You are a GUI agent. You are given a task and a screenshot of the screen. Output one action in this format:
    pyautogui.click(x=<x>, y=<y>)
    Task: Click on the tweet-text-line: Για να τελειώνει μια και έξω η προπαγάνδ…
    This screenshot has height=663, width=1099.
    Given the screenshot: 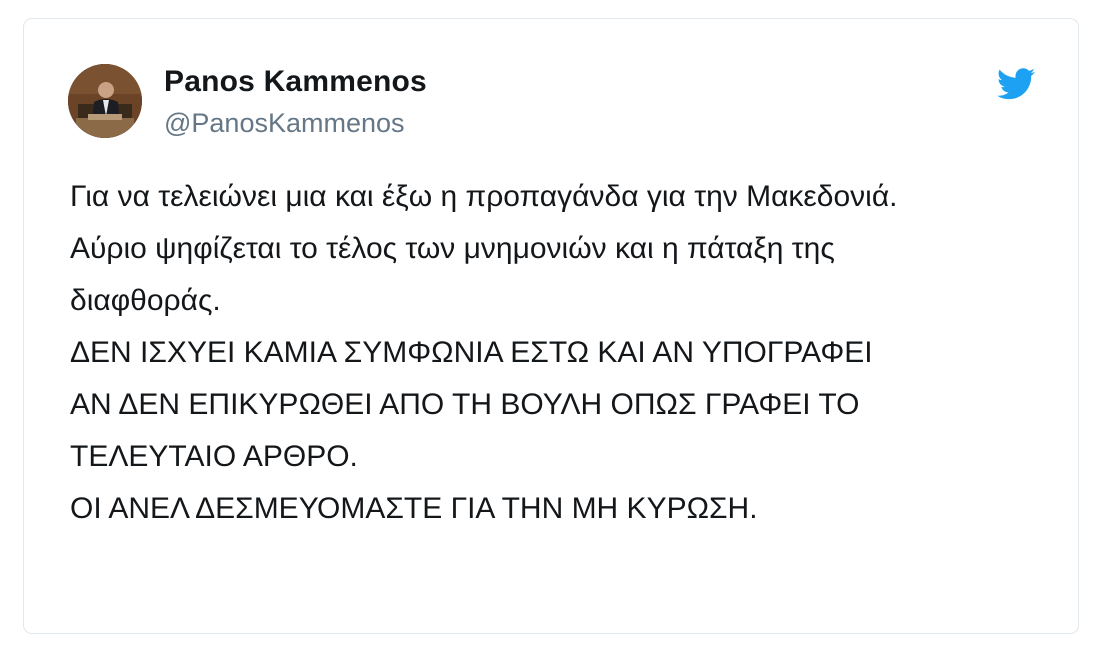 What is the action you would take?
    pyautogui.click(x=484, y=196)
    